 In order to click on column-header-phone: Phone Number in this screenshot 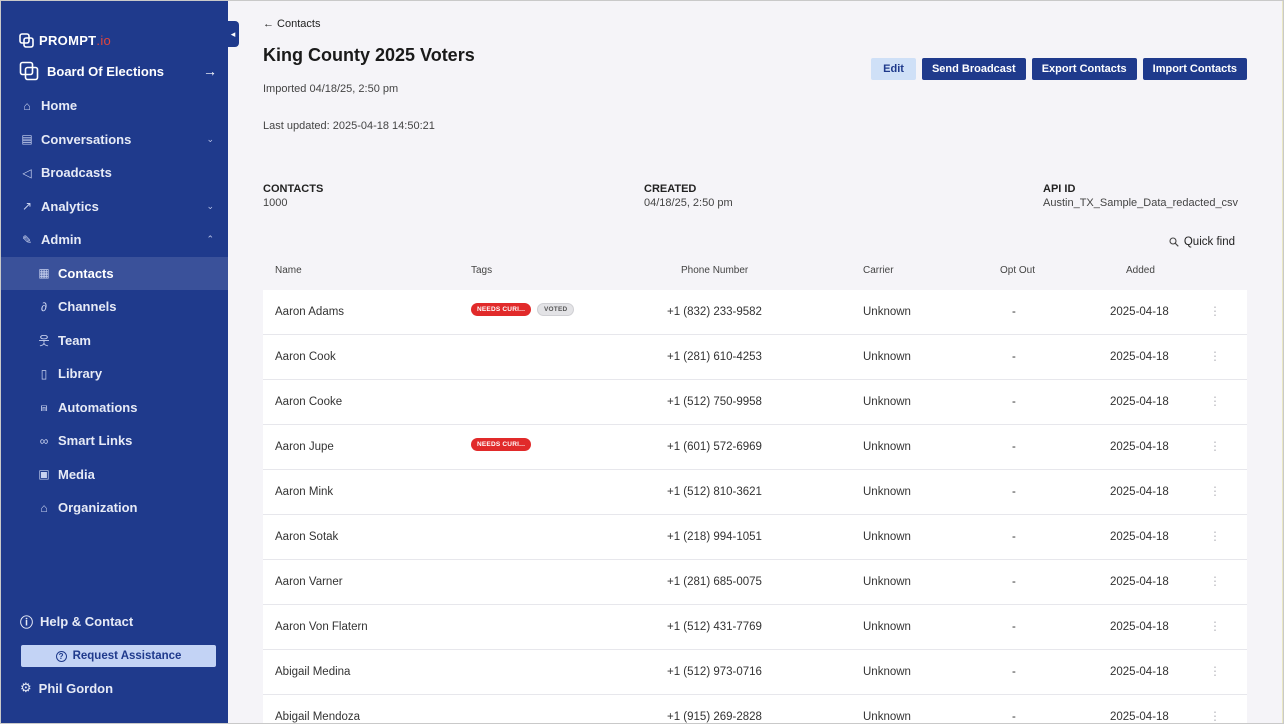, I will do `click(714, 270)`.